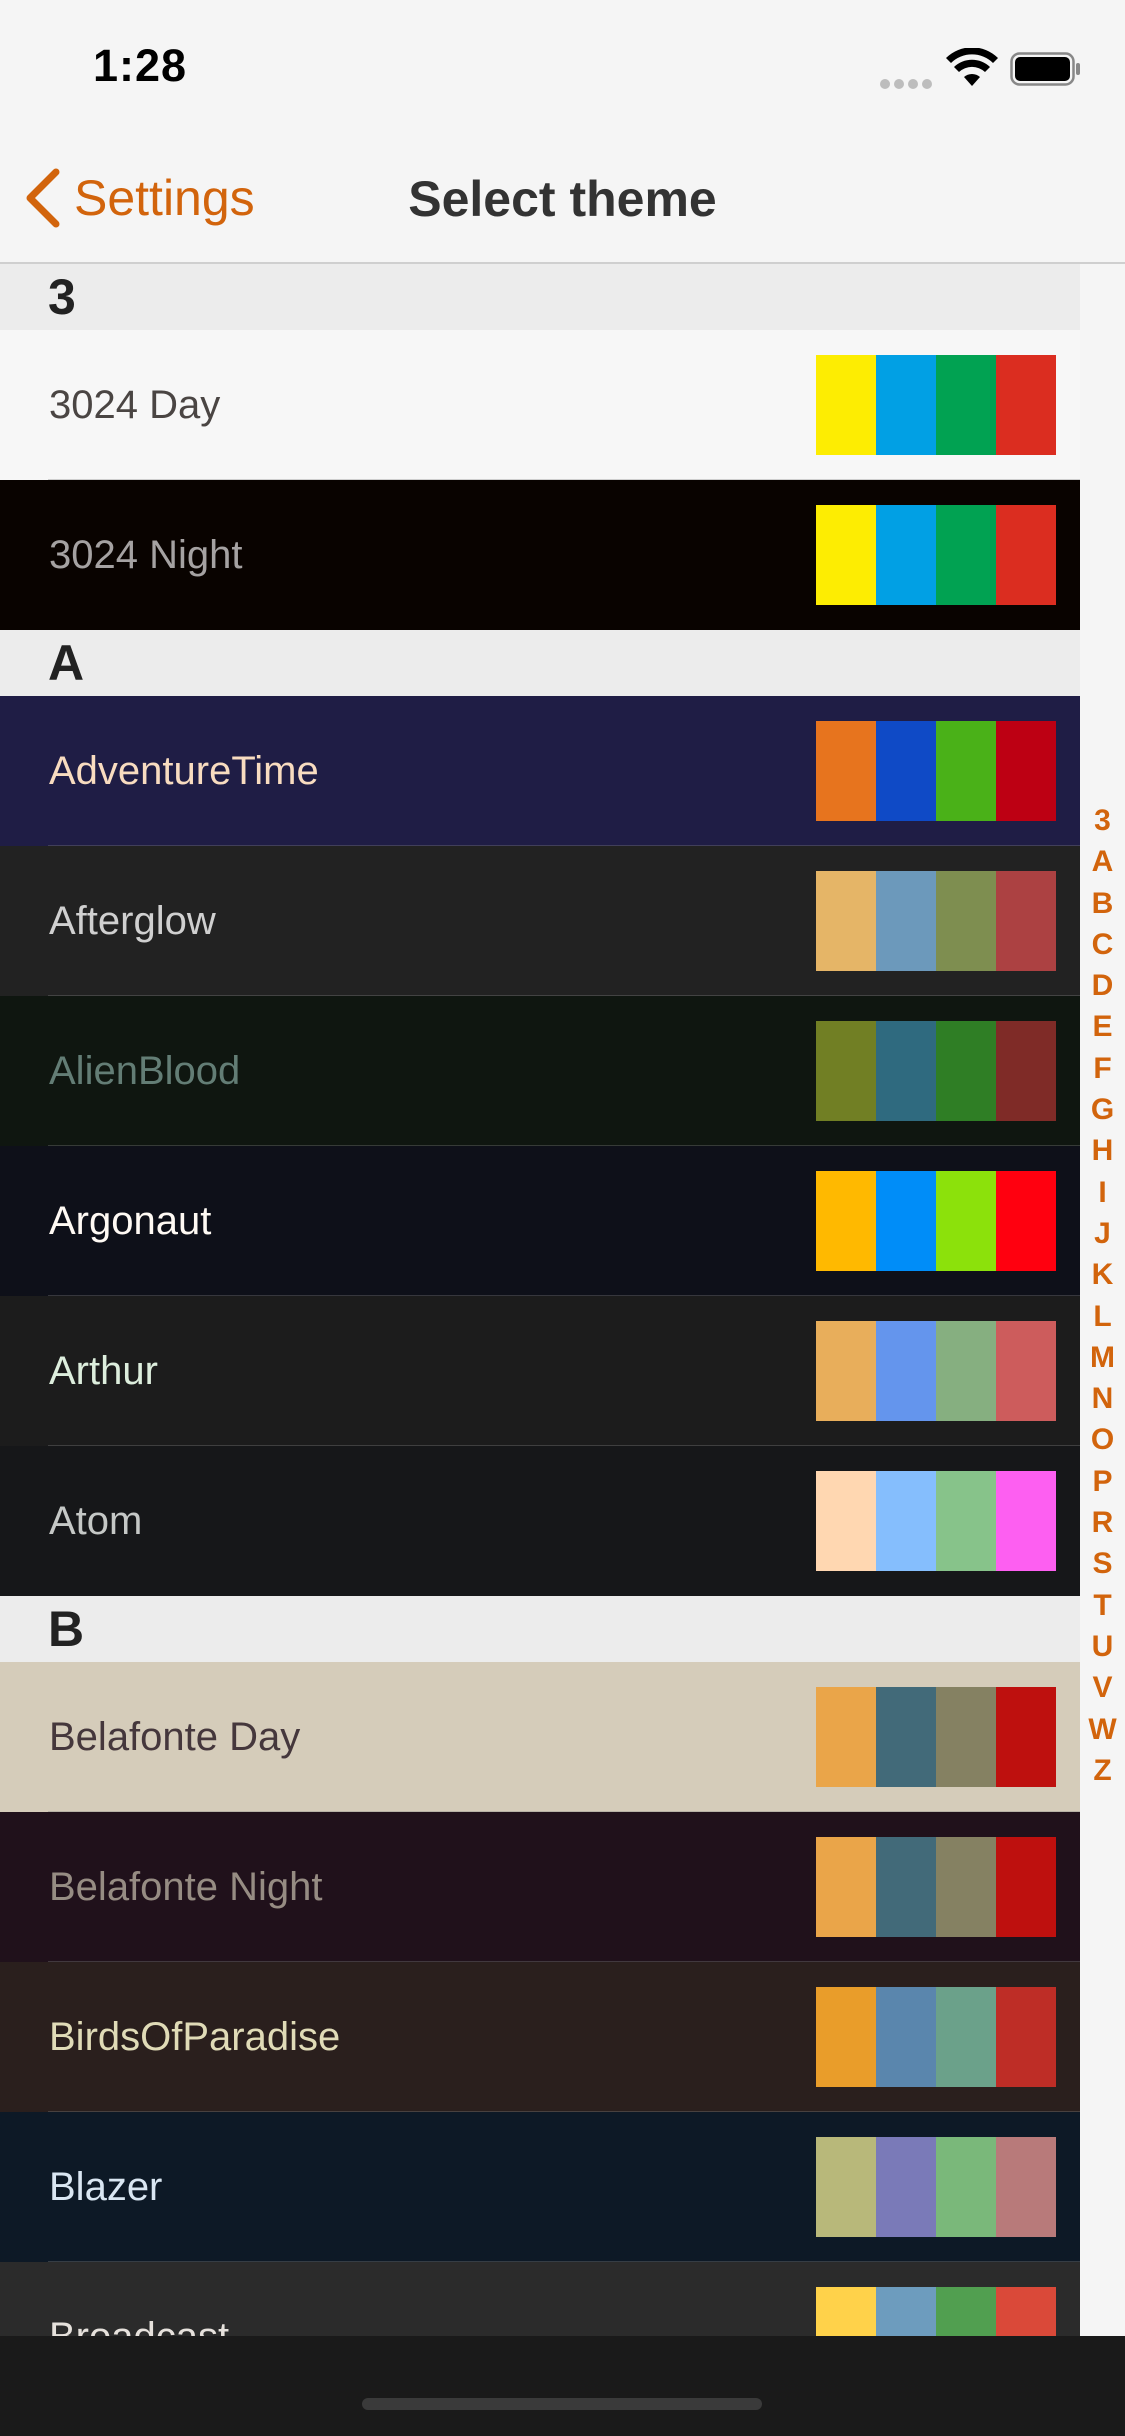  I want to click on index-letter: O, so click(1102, 1439).